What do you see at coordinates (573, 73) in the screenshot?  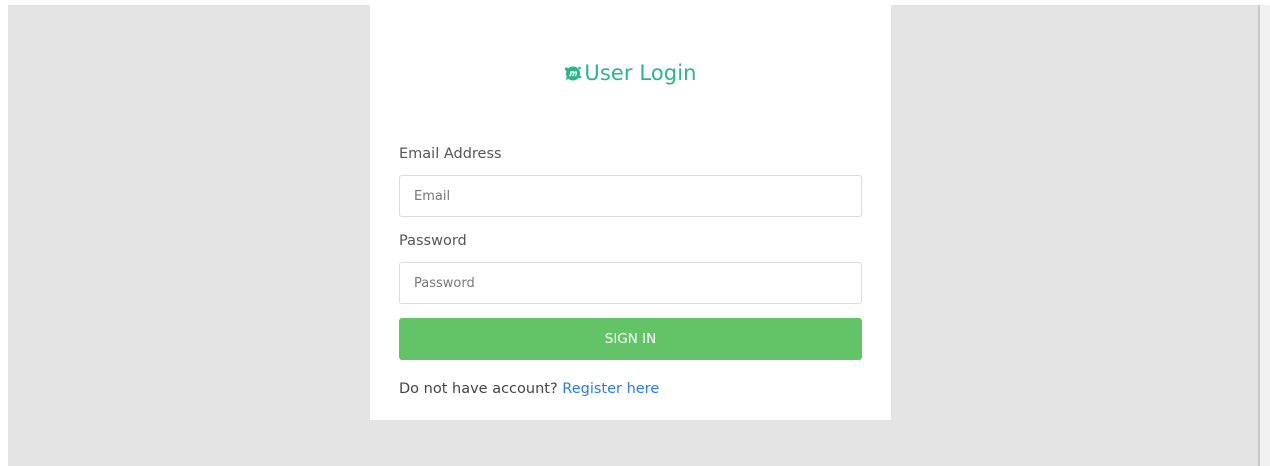 I see `m-splash-logo-icon` at bounding box center [573, 73].